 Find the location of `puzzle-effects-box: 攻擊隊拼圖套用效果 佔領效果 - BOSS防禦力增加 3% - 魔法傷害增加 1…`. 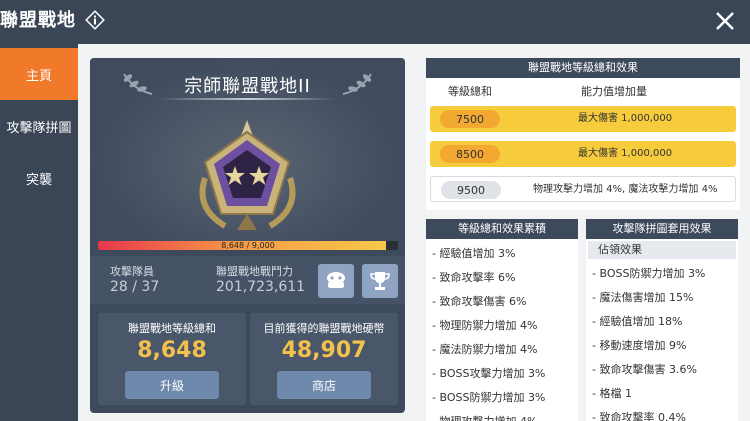

puzzle-effects-box: 攻擊隊拼圖套用效果 佔領效果 - BOSS防禦力增加 3% - 魔法傷害增加 1… is located at coordinates (662, 320).